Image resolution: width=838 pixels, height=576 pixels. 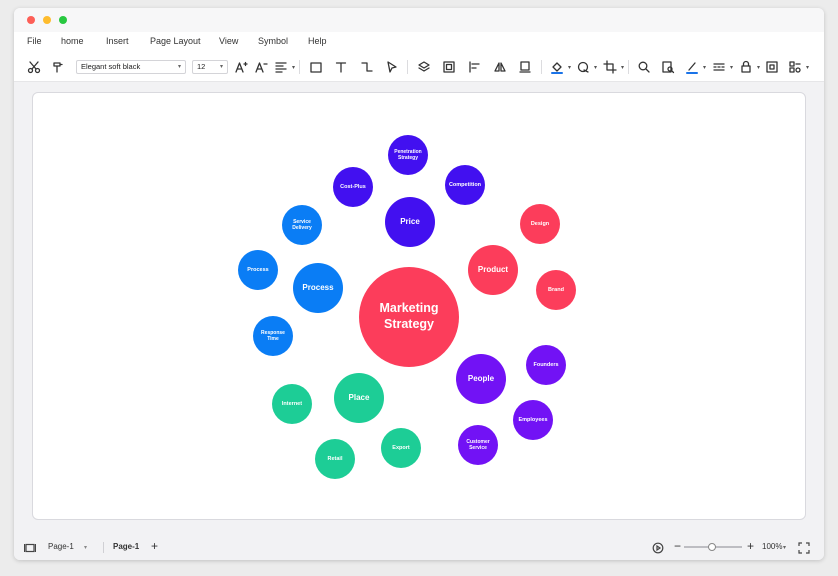 What do you see at coordinates (401, 448) in the screenshot?
I see `bubble-export: Export` at bounding box center [401, 448].